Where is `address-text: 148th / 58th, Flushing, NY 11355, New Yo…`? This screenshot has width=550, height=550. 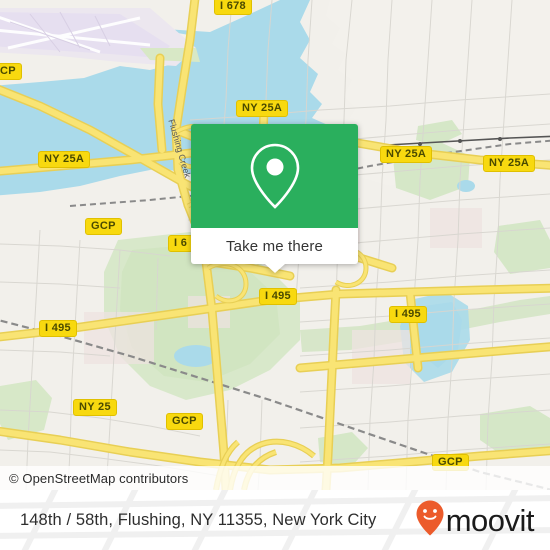 address-text: 148th / 58th, Flushing, NY 11355, New Yo… is located at coordinates (198, 519).